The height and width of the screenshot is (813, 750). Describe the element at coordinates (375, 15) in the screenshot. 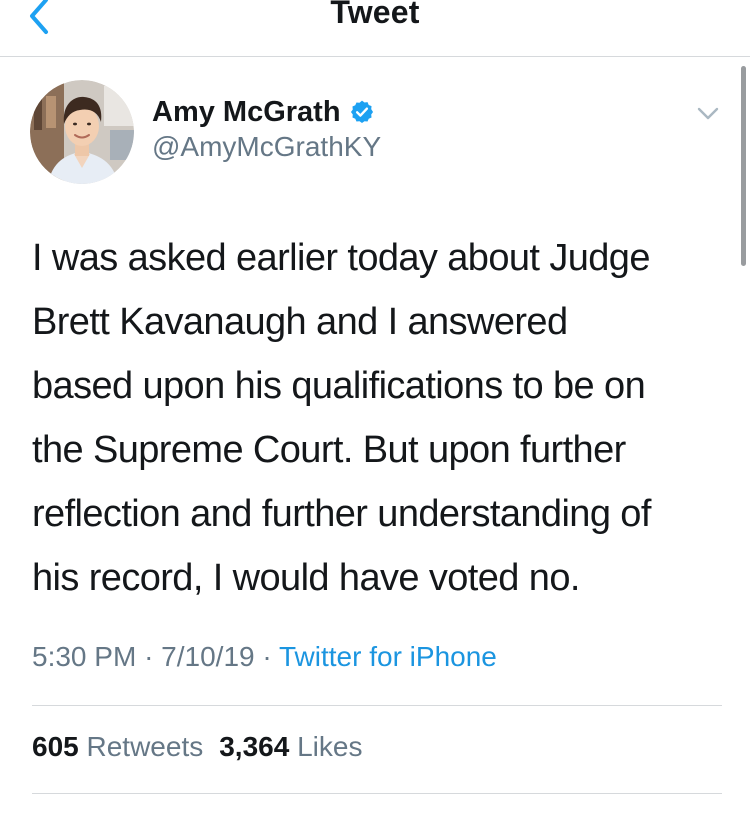

I see `page-title: Tweet` at that location.